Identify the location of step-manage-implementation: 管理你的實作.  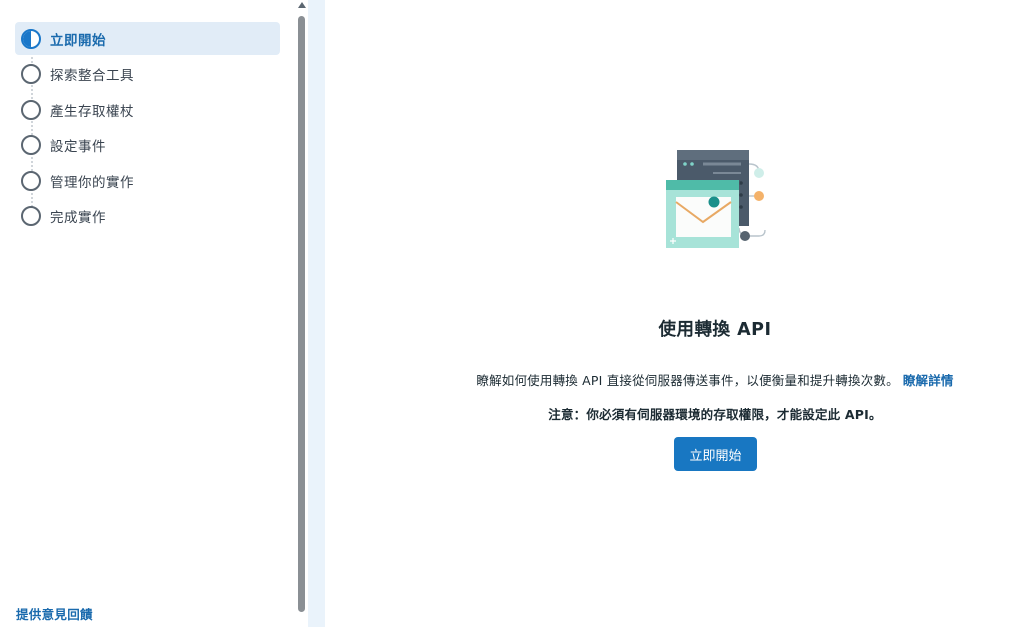
(147, 180).